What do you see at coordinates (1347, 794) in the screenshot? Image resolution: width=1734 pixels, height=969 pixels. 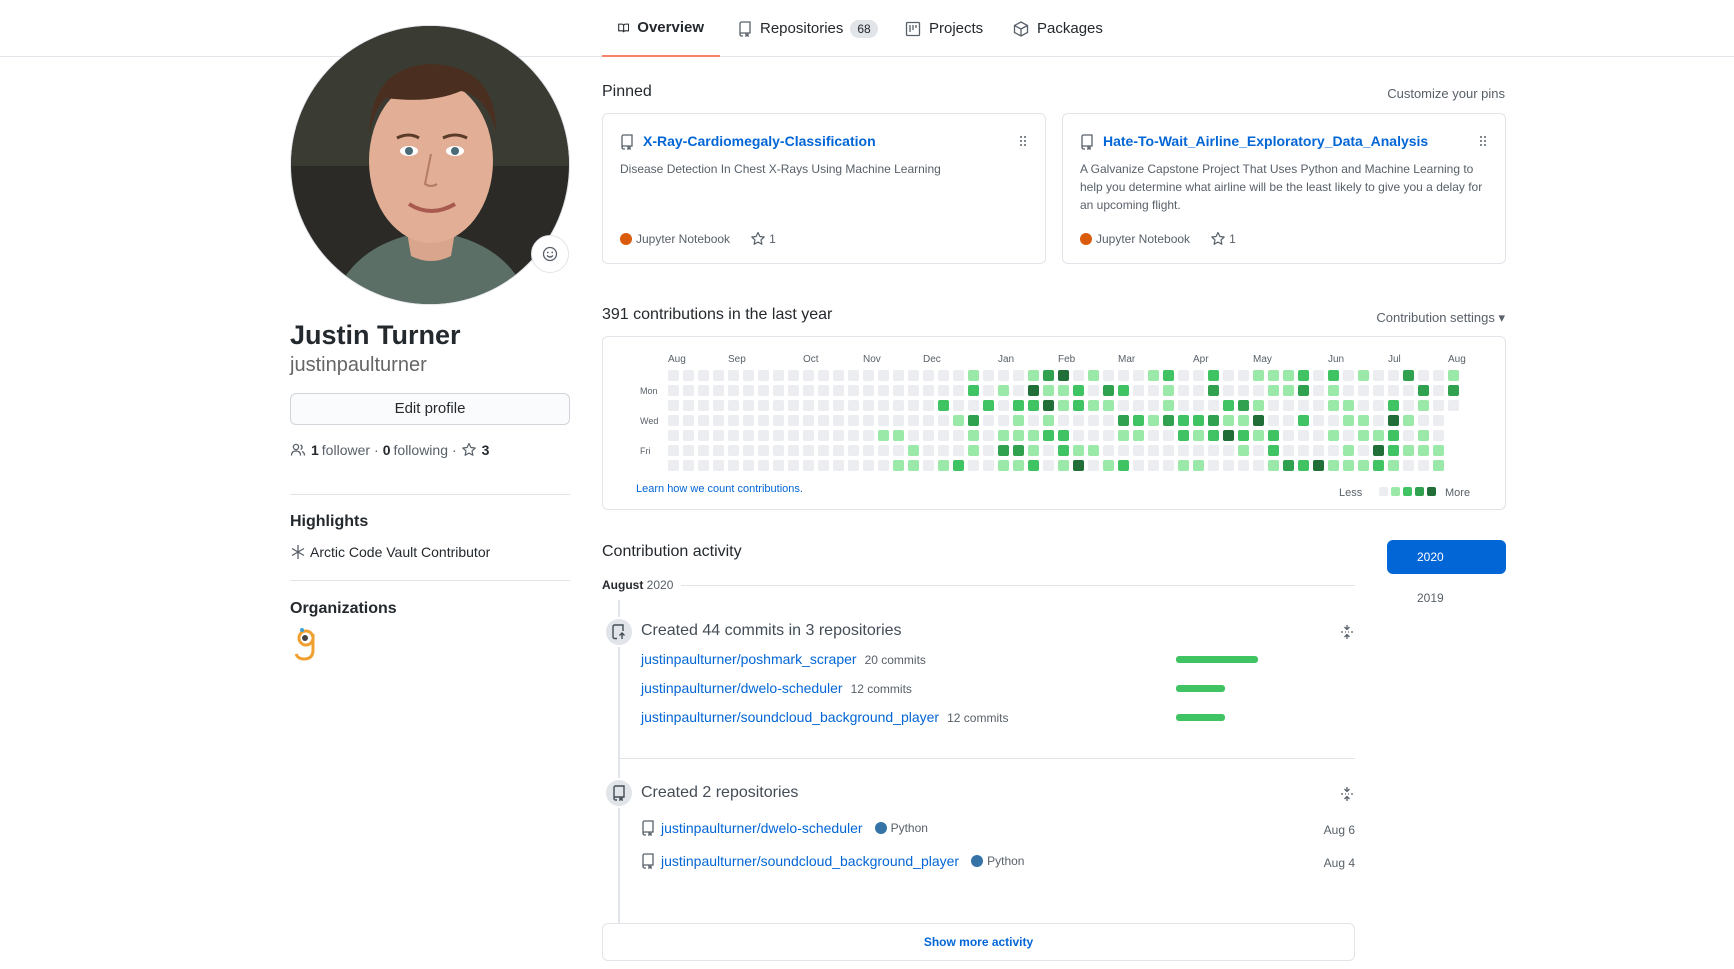 I see `fold-icon` at bounding box center [1347, 794].